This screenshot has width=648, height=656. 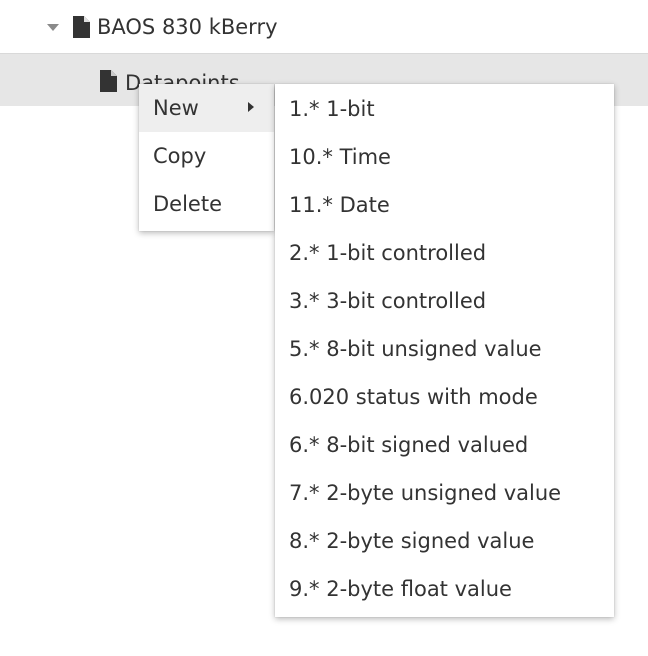 I want to click on submenu-item-label: 9.* 2-byte float value, so click(x=400, y=589).